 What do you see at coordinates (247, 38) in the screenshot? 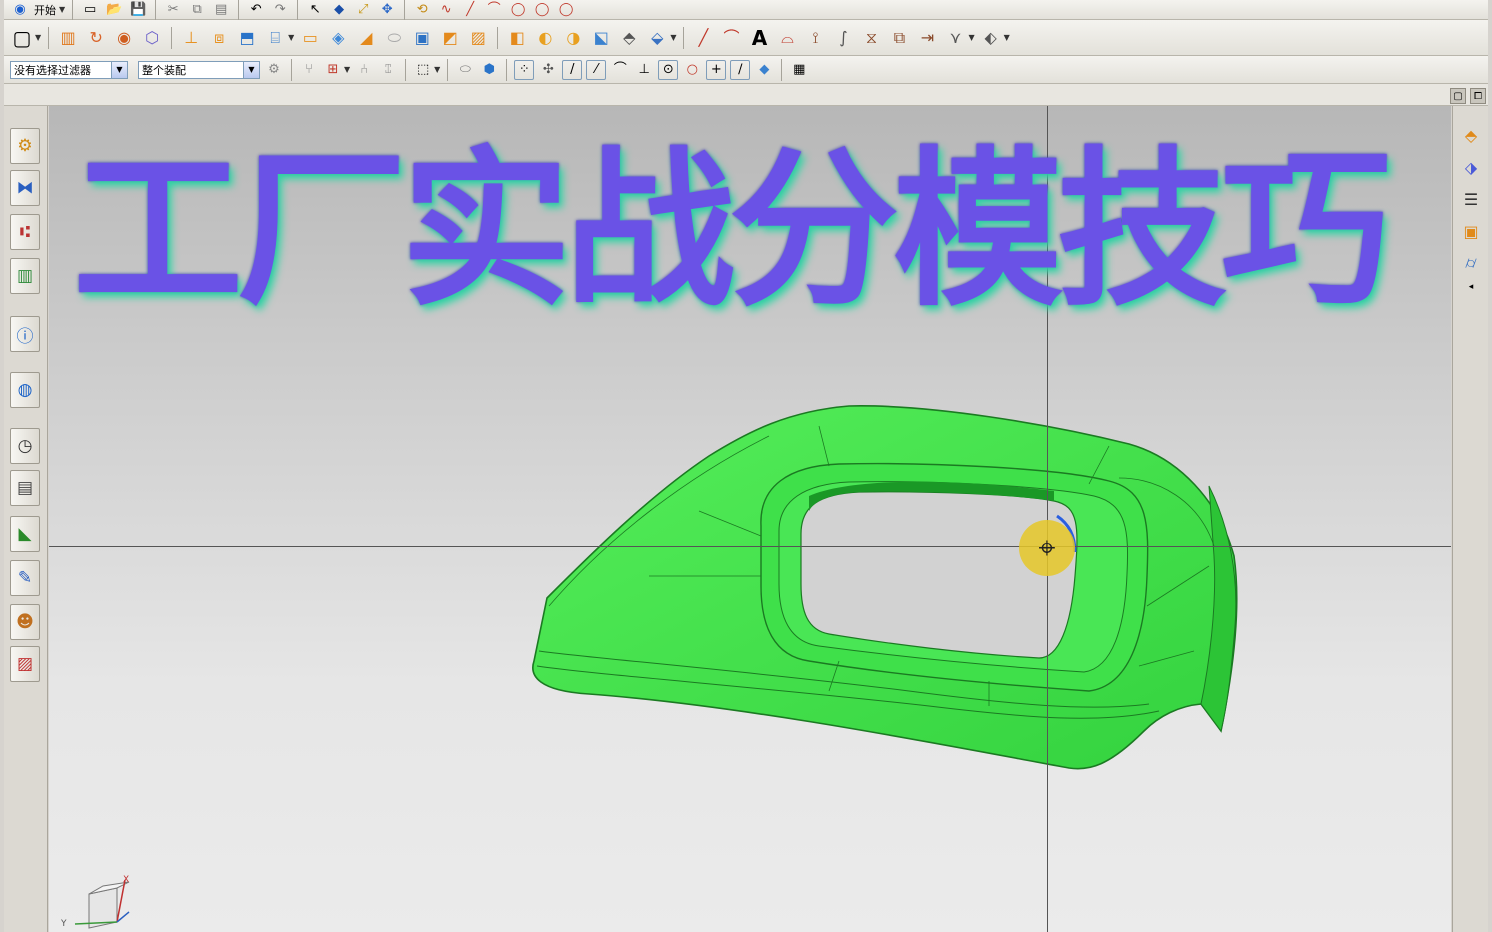
I see `block-icon: ⬒` at bounding box center [247, 38].